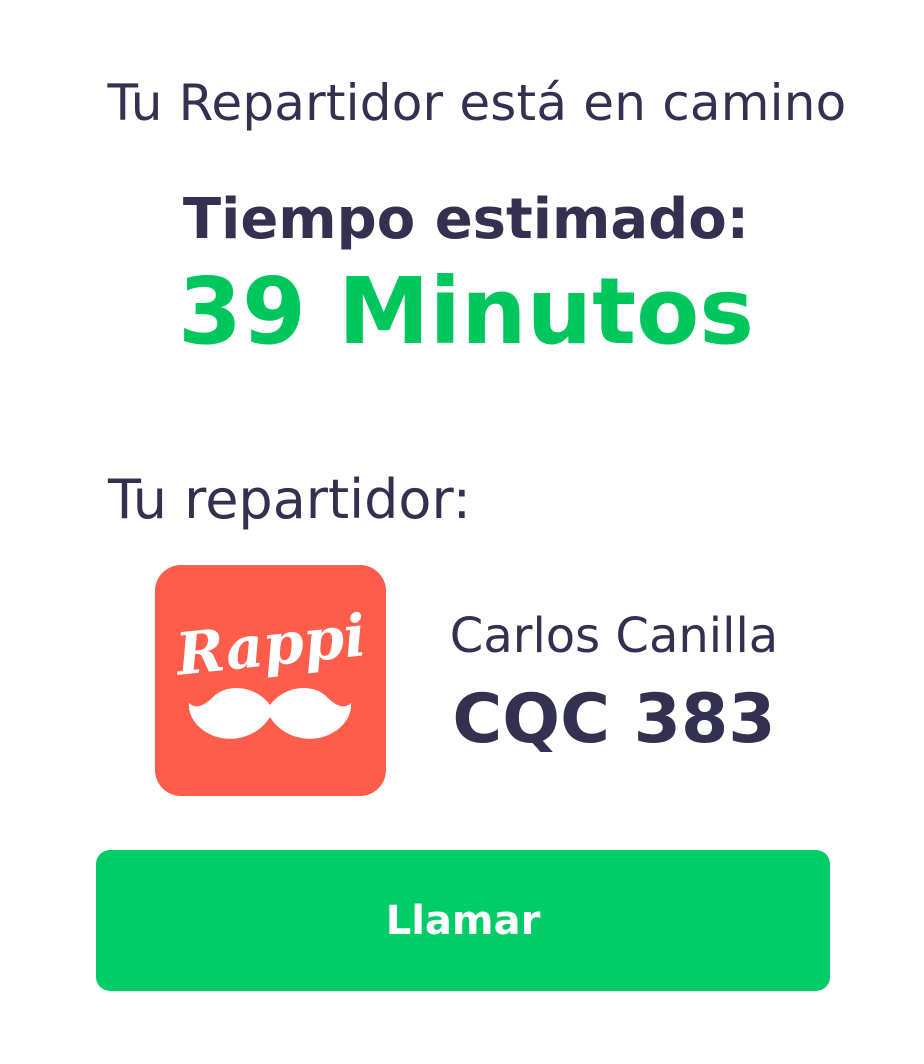 The width and height of the screenshot is (924, 1064). I want to click on estimated-time-value: 39 Minutos, so click(466, 311).